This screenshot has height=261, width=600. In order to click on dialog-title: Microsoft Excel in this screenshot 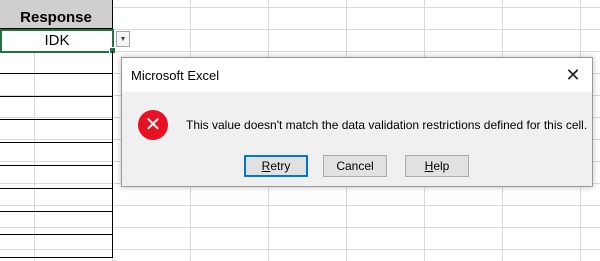, I will do `click(175, 75)`.